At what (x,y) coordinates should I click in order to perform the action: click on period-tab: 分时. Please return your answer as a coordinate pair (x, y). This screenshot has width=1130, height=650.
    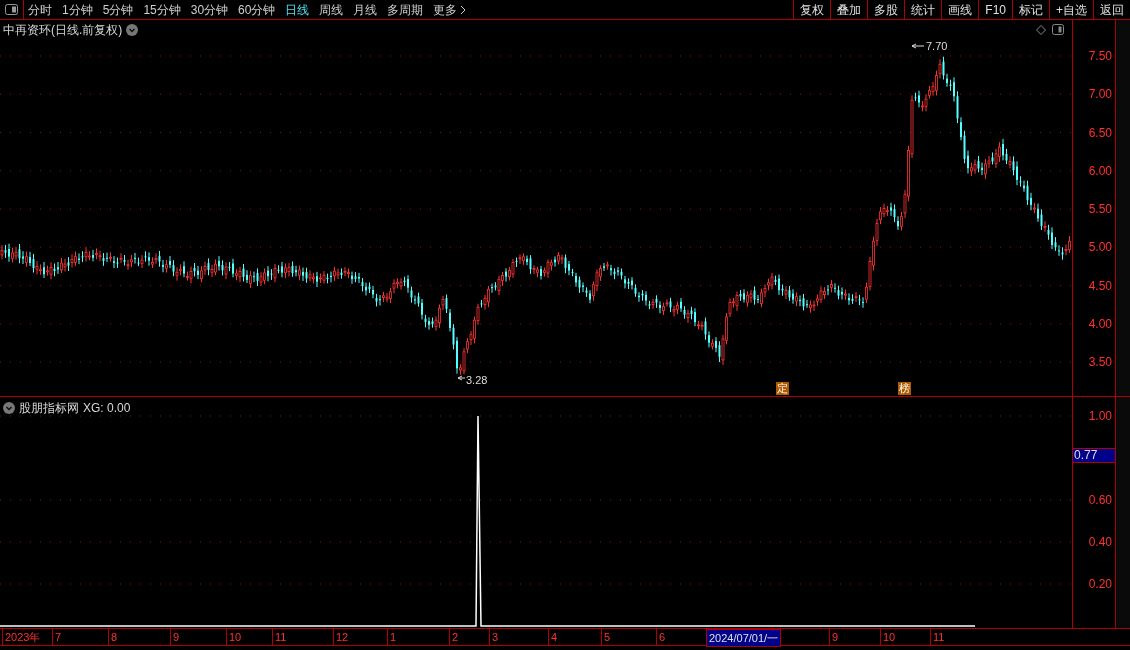
    Looking at the image, I should click on (40, 9).